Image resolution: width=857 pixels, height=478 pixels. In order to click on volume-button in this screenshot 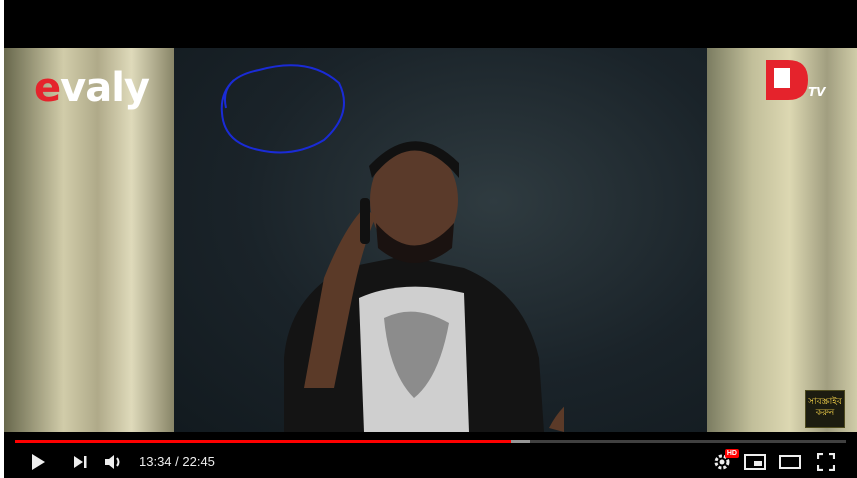, I will do `click(114, 462)`.